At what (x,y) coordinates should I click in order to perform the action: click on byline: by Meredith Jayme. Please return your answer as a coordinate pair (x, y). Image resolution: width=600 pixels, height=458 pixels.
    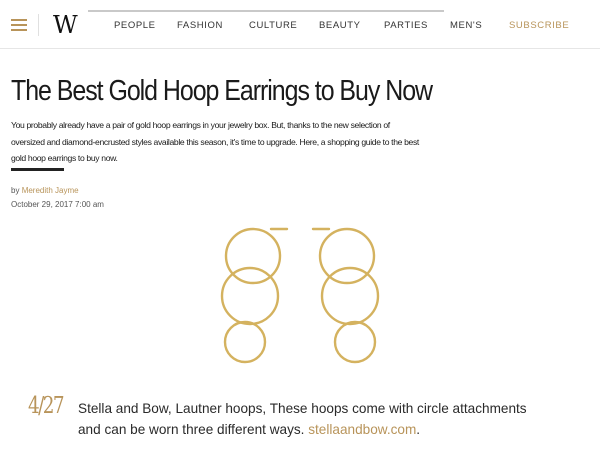
    Looking at the image, I should click on (45, 191).